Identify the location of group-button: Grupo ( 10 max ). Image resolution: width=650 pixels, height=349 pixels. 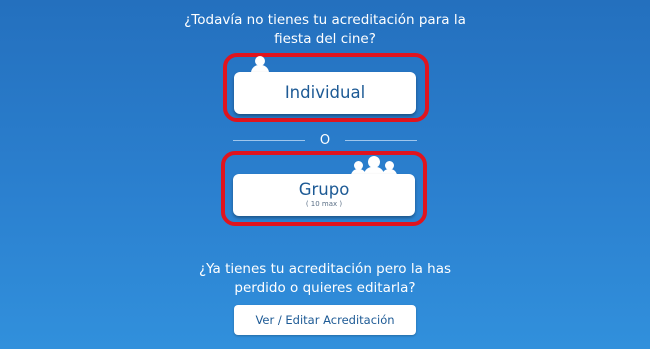
(324, 195).